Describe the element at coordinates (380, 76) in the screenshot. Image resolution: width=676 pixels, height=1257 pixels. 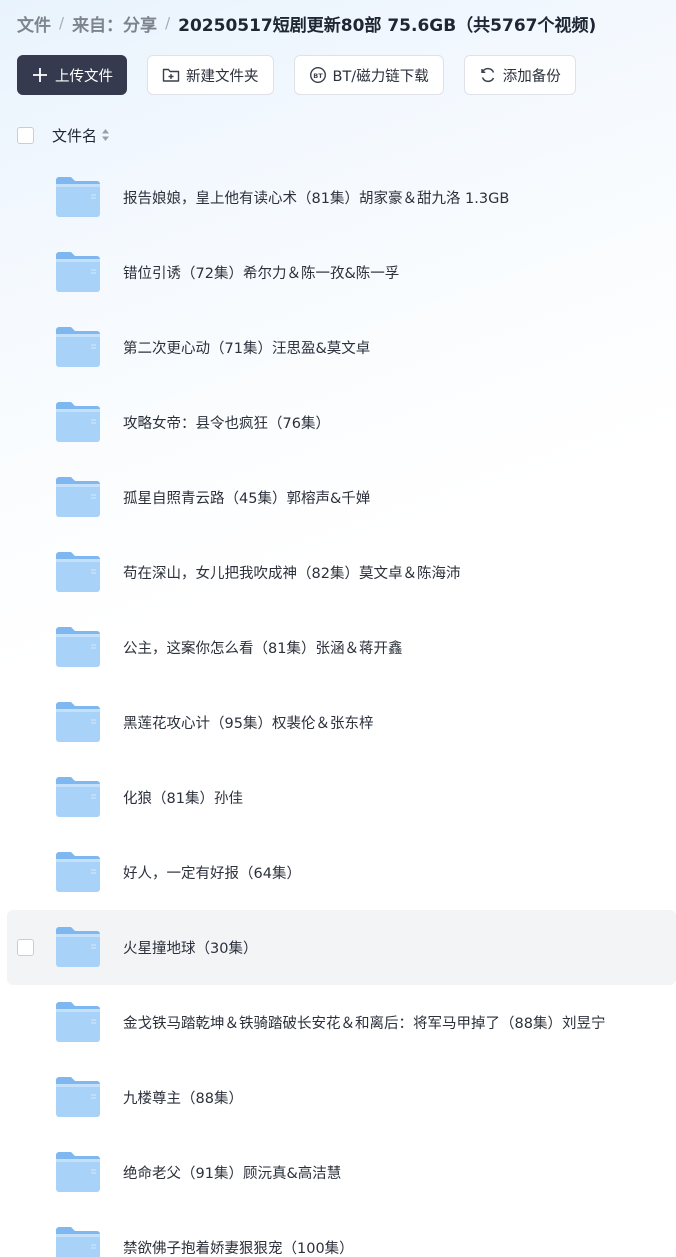
I see `bt-magnet-download-label: BT/磁力链下载` at that location.